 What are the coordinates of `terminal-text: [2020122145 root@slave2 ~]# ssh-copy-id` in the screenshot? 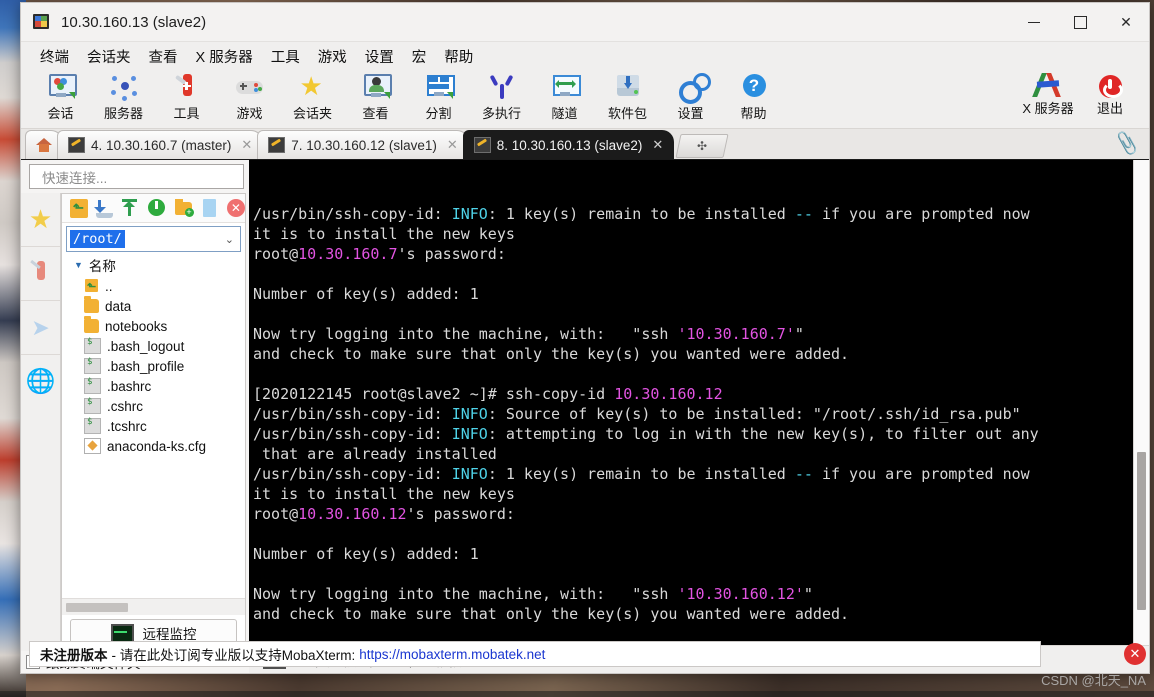 It's located at (434, 394).